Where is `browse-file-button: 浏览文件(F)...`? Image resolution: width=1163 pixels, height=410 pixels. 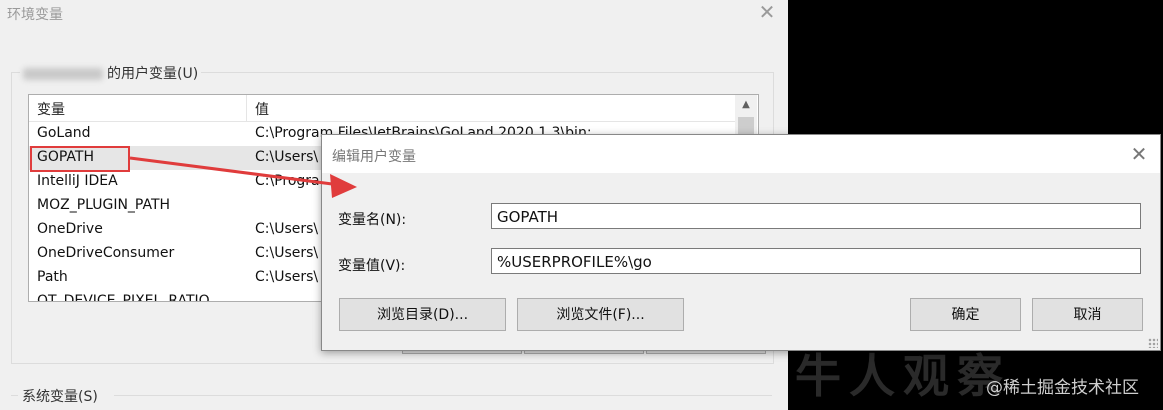
browse-file-button: 浏览文件(F)... is located at coordinates (600, 314).